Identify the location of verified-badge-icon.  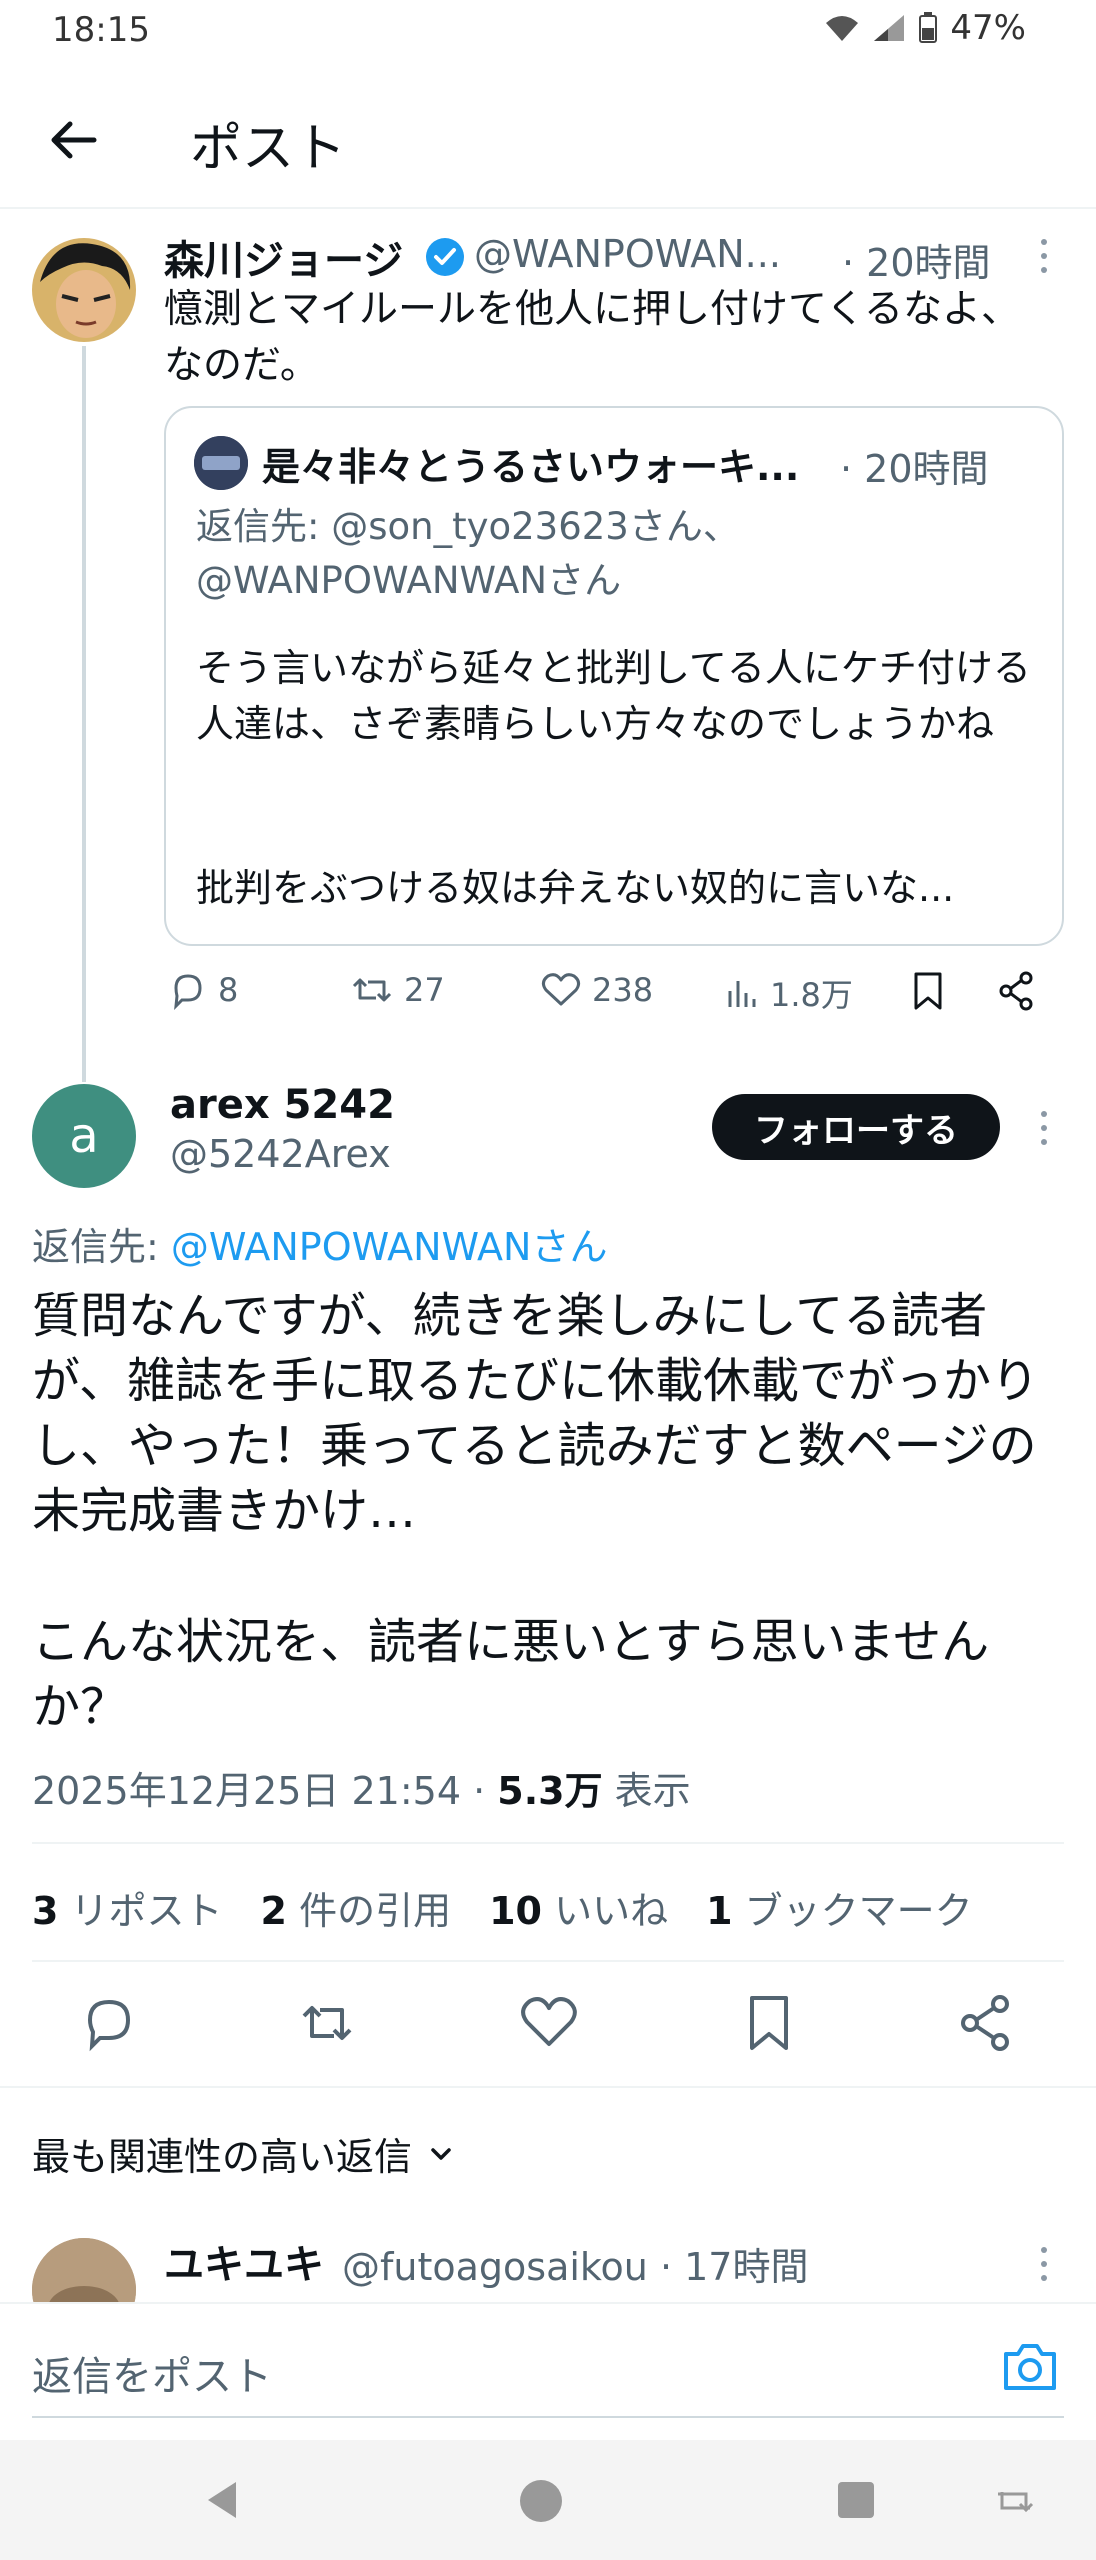
(445, 257).